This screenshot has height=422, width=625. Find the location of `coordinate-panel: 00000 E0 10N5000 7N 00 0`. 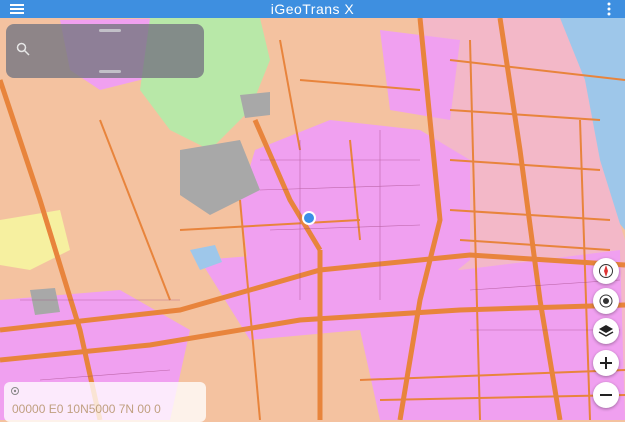

coordinate-panel: 00000 E0 10N5000 7N 00 0 is located at coordinates (105, 402).